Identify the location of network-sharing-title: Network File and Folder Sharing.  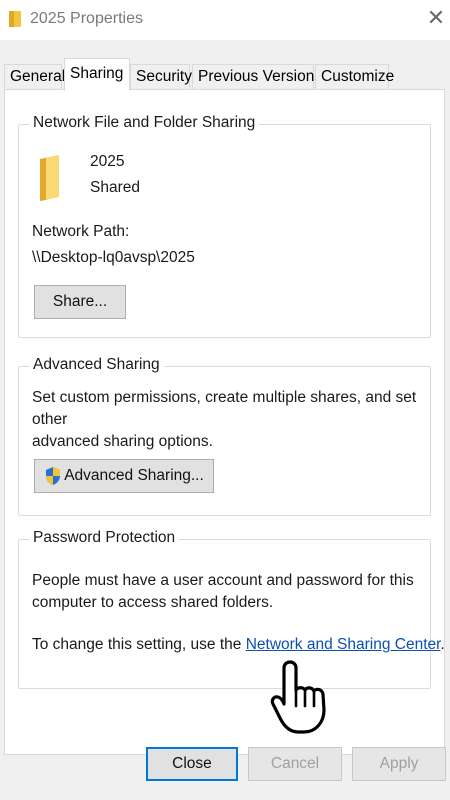
(144, 123).